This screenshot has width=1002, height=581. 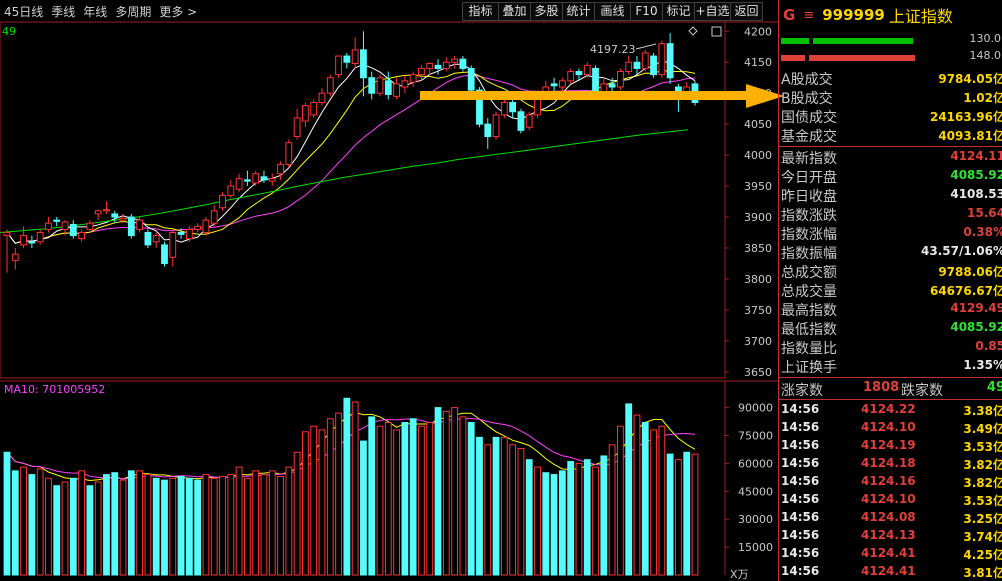 What do you see at coordinates (890, 483) in the screenshot?
I see `tick-row: 14:56 4124.16 3.82亿` at bounding box center [890, 483].